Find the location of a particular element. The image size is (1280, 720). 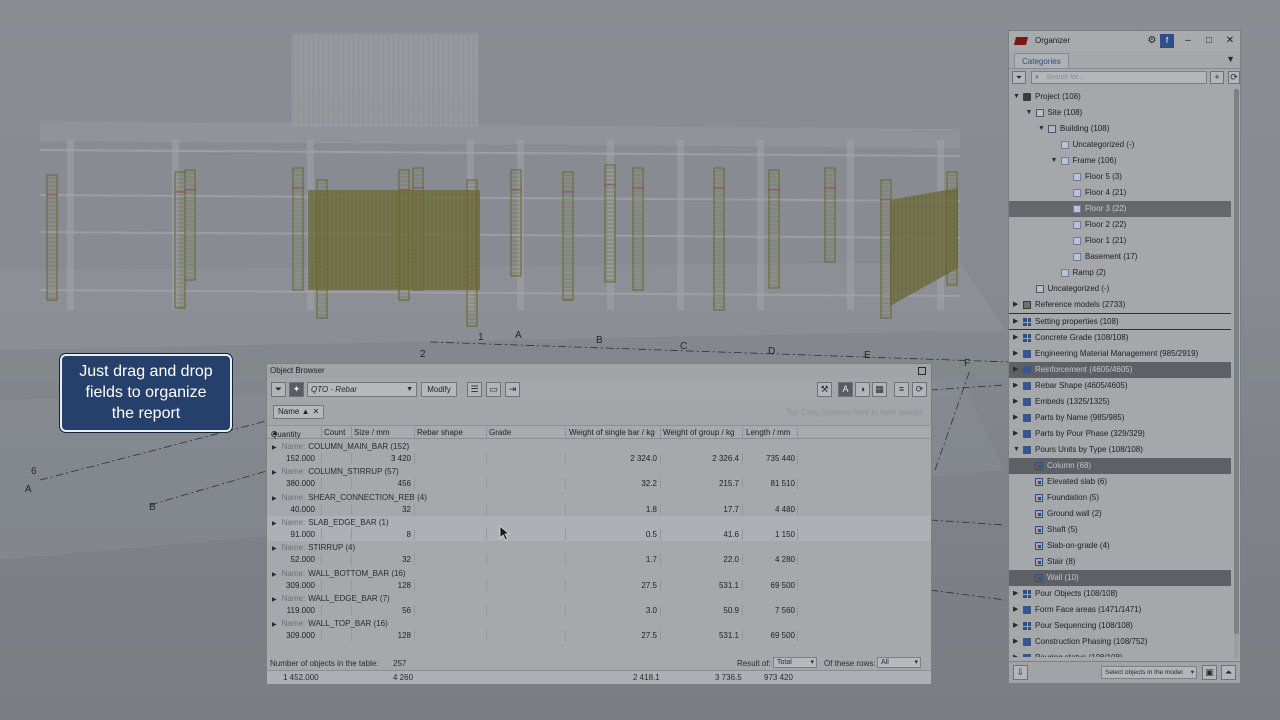

scrollbar-thumb is located at coordinates (1236, 361).